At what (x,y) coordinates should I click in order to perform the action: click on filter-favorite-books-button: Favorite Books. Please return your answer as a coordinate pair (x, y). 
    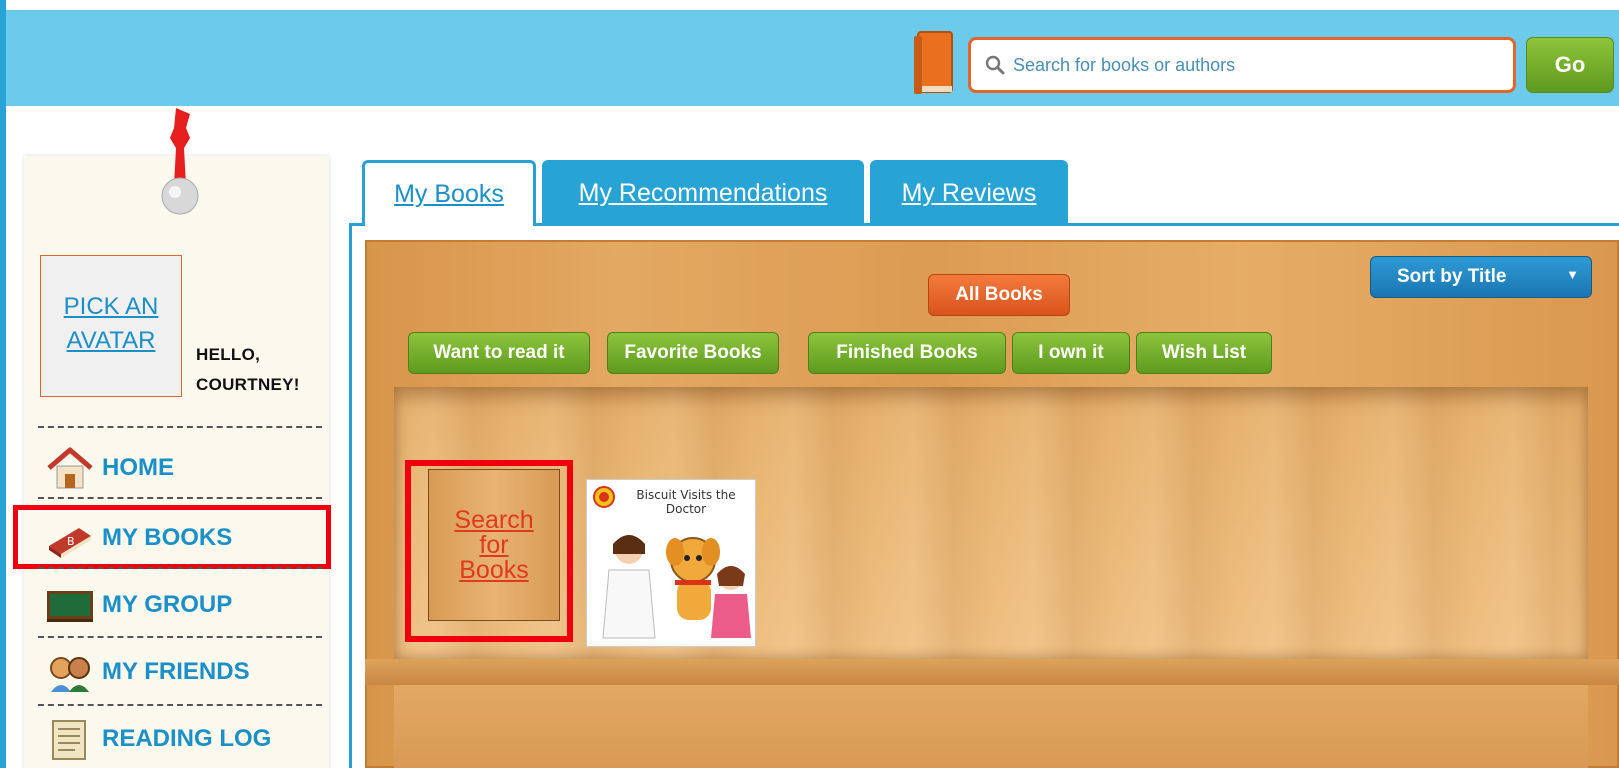
    Looking at the image, I should click on (693, 353).